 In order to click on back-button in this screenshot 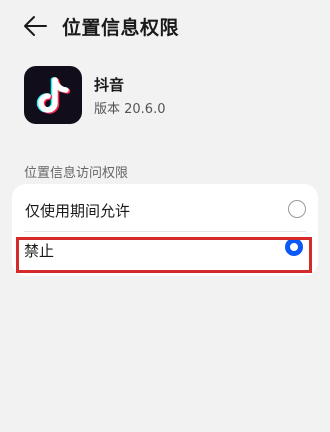, I will do `click(35, 26)`.